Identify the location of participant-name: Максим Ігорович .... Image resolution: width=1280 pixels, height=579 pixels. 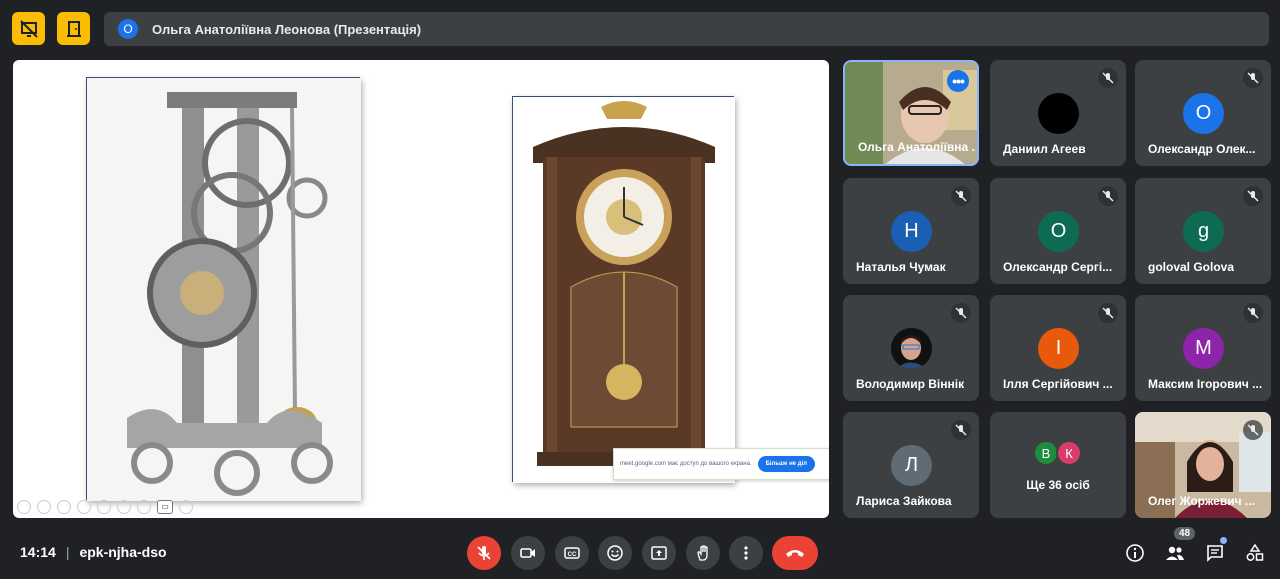
(1205, 384).